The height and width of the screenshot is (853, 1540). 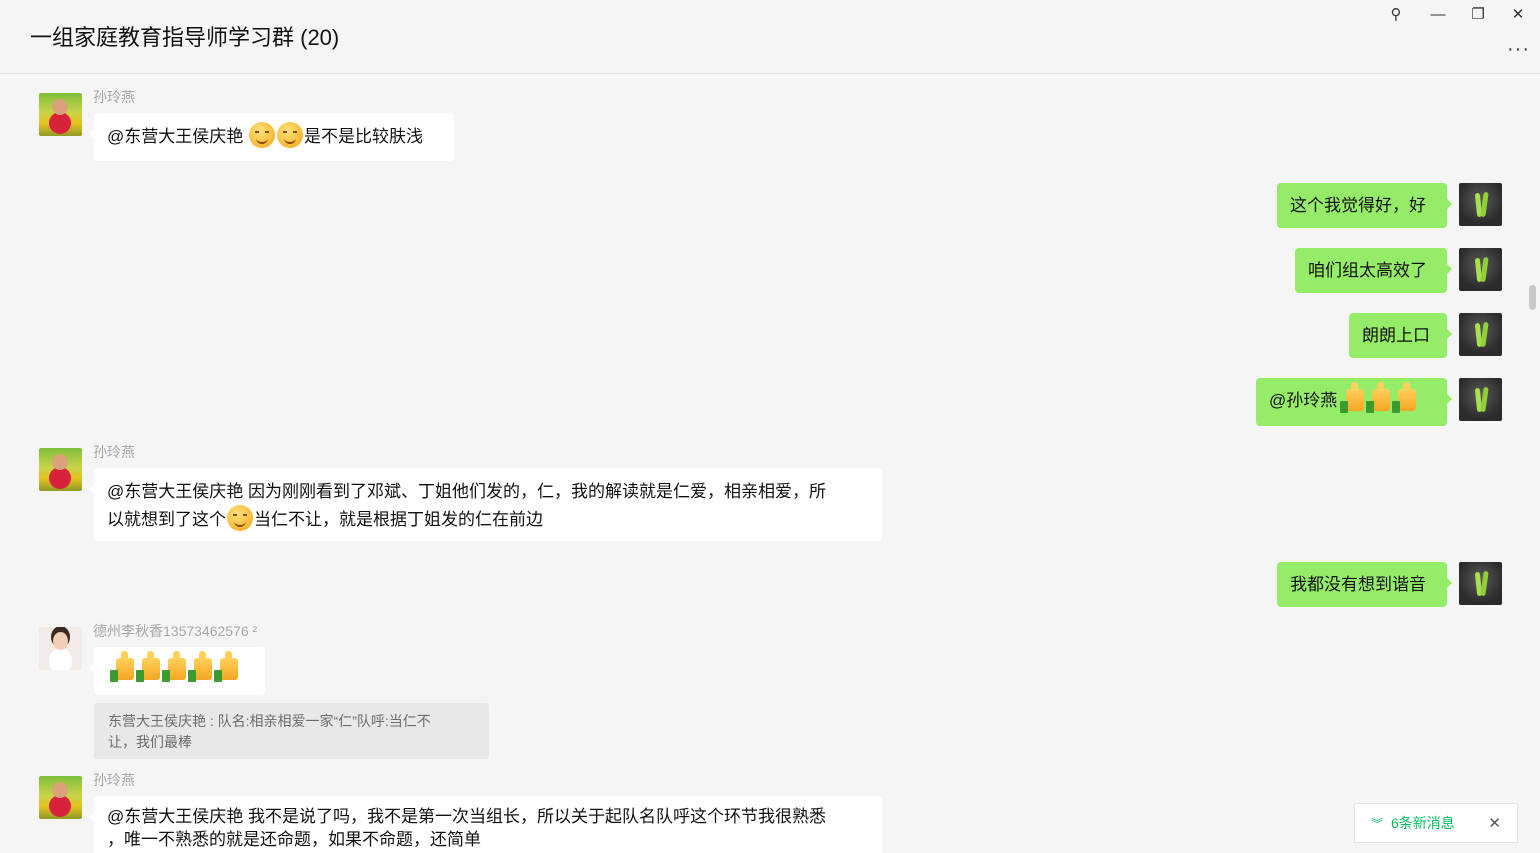 What do you see at coordinates (1532, 297) in the screenshot?
I see `scrollbar-thumb` at bounding box center [1532, 297].